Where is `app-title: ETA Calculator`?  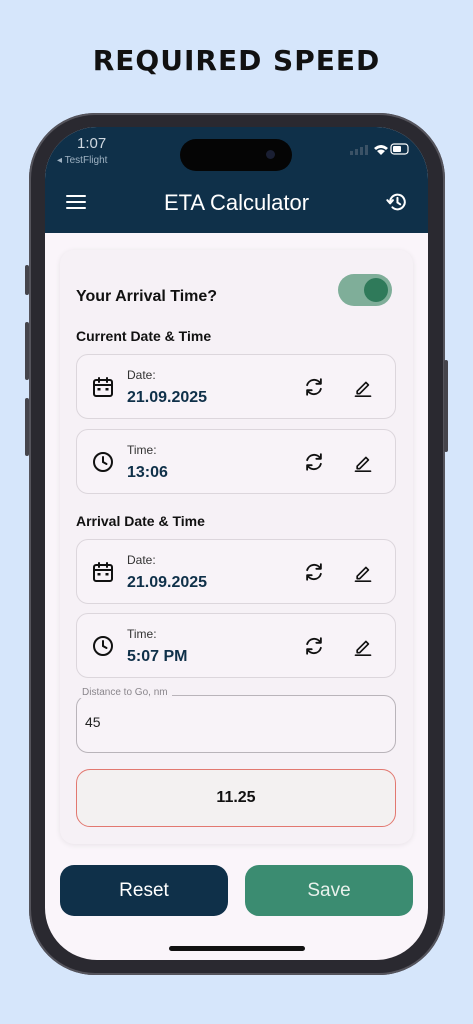
app-title: ETA Calculator is located at coordinates (236, 202).